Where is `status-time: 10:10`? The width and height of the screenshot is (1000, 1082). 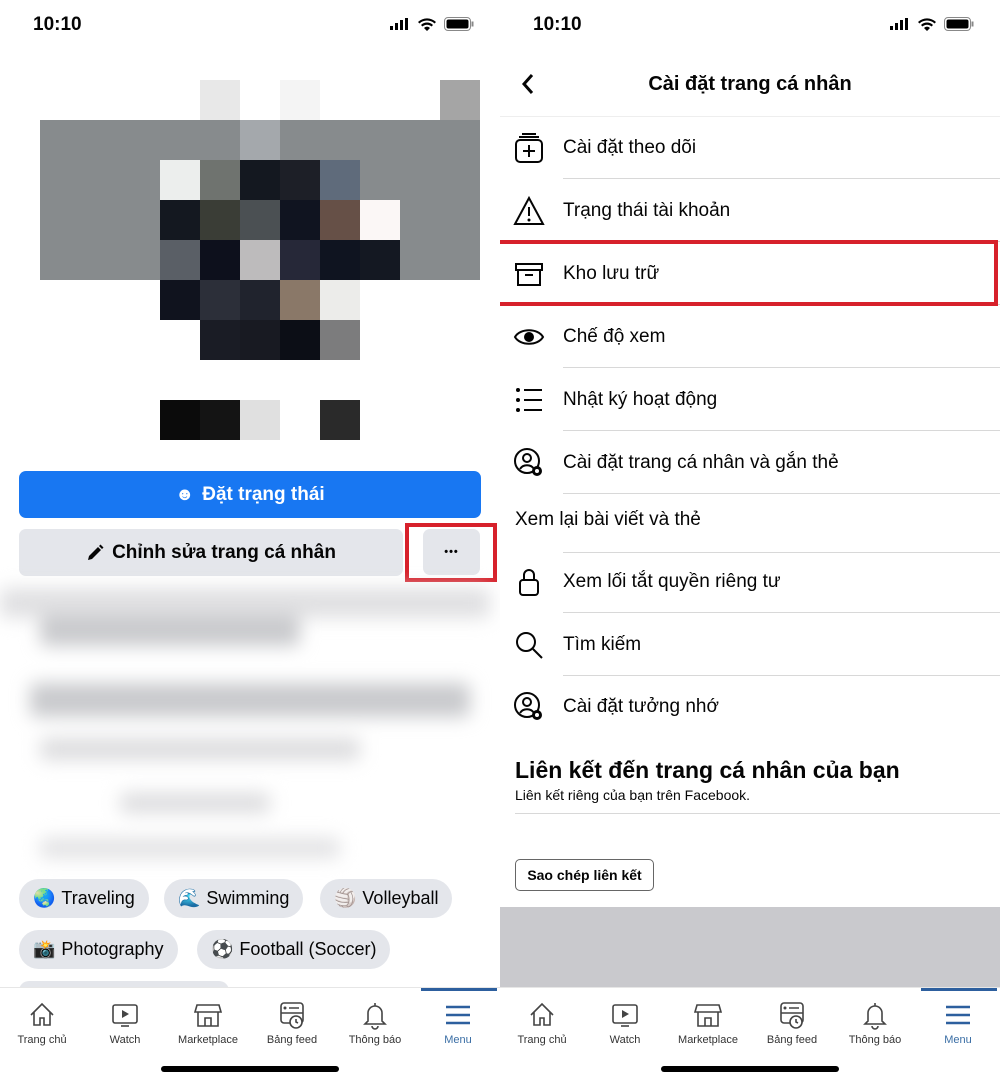 status-time: 10:10 is located at coordinates (557, 24).